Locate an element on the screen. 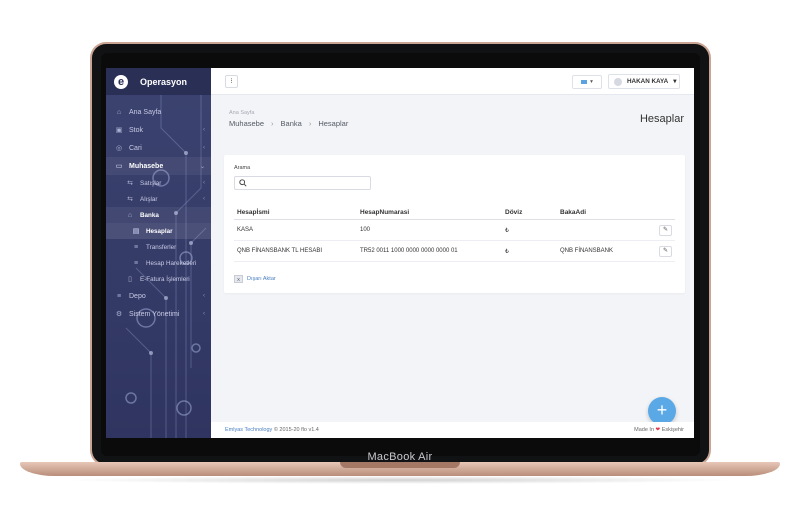  sidebar-item-e-fatura: ▯ E-Fatura İşlemleri is located at coordinates (158, 279).